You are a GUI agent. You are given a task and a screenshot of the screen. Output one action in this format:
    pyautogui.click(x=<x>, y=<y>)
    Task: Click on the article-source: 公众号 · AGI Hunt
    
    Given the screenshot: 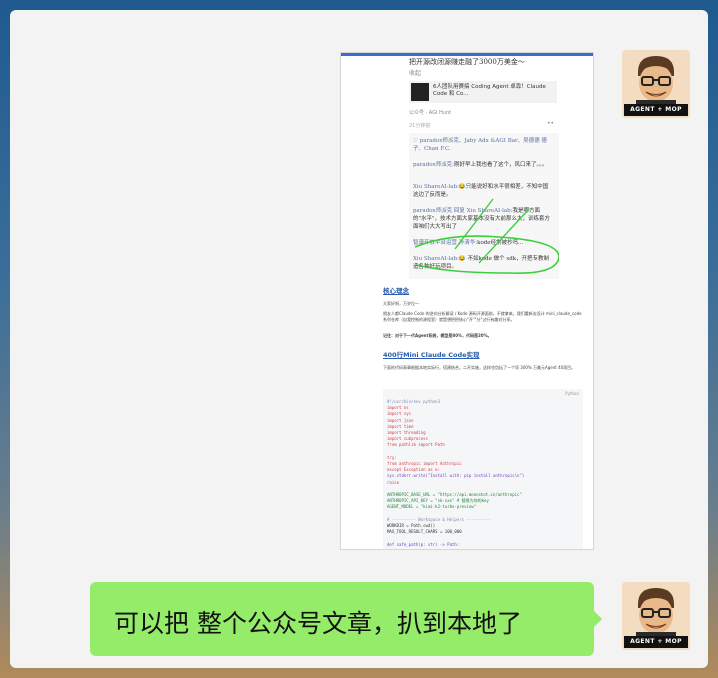 What is the action you would take?
    pyautogui.click(x=430, y=113)
    